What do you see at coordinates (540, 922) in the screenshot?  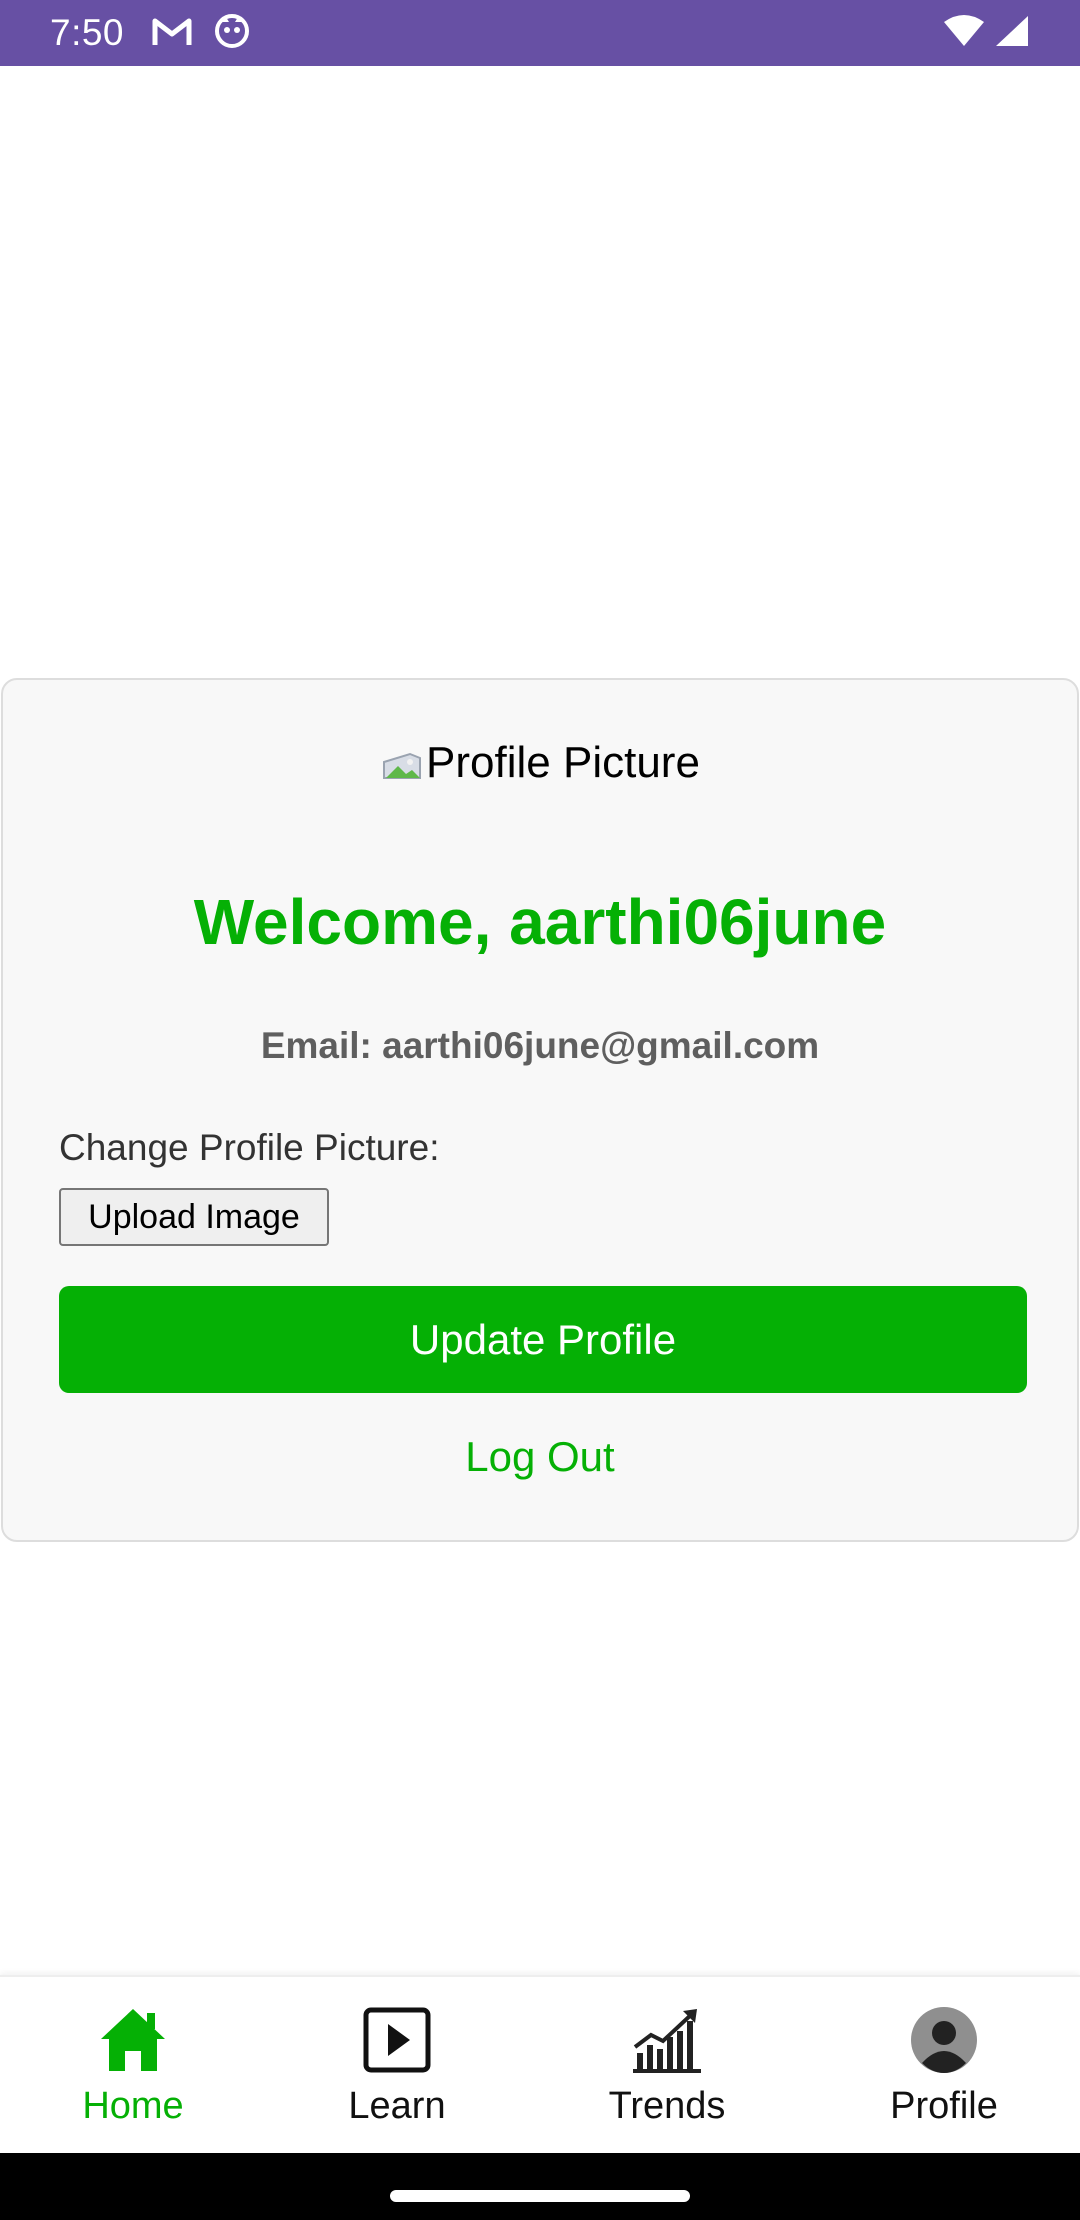 I see `welcome-heading: Welcome, aarthi06june` at bounding box center [540, 922].